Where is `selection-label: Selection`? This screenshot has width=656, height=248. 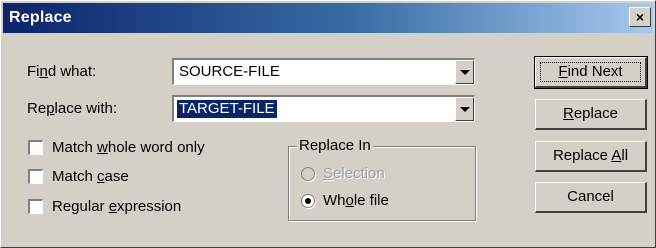
selection-label: Selection is located at coordinates (354, 173).